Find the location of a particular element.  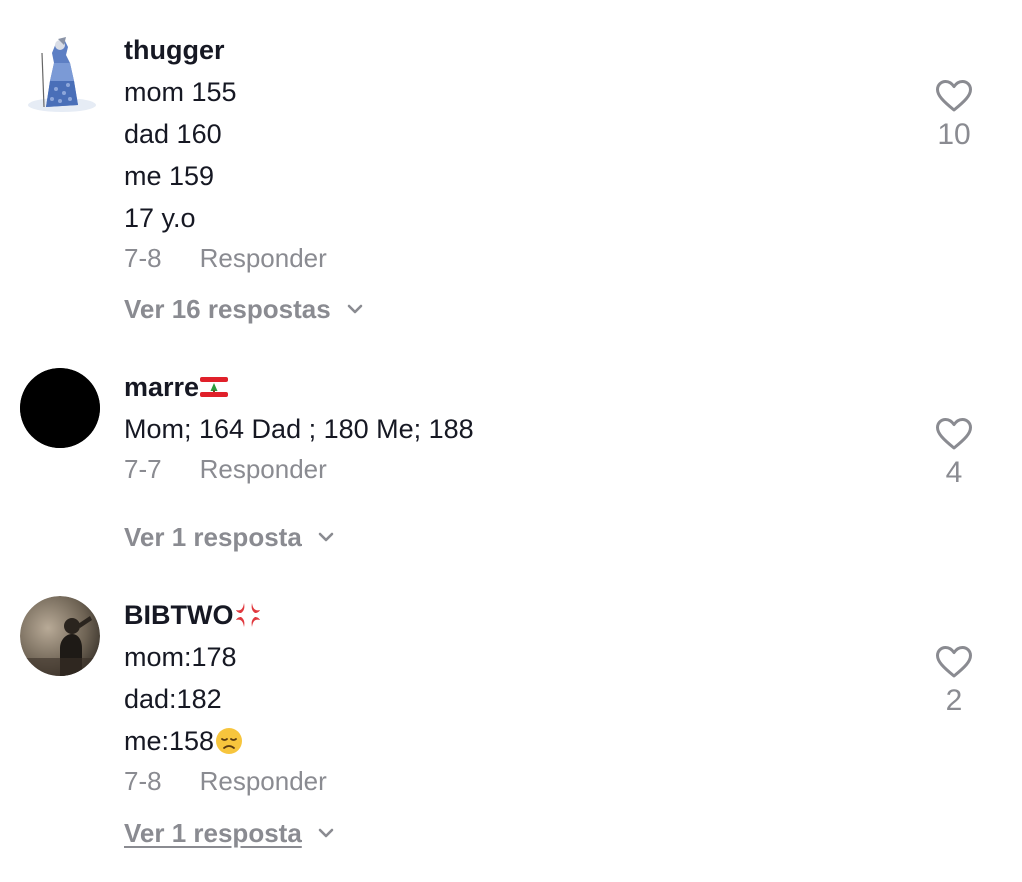

comment-text-line: mom 155 is located at coordinates (180, 92).